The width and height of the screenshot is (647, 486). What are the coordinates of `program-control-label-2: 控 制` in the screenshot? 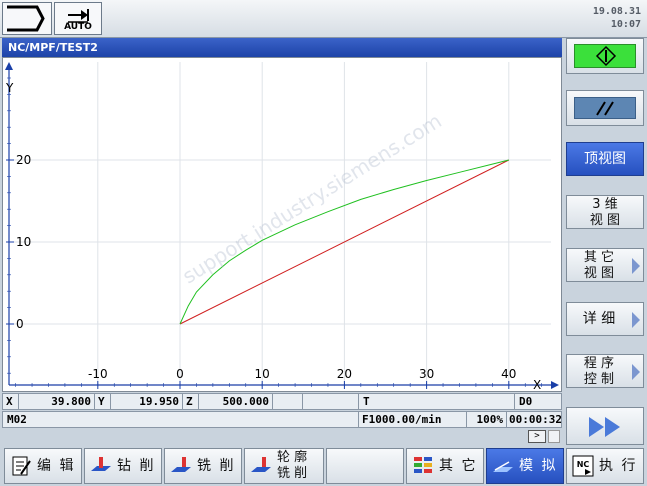 It's located at (599, 379).